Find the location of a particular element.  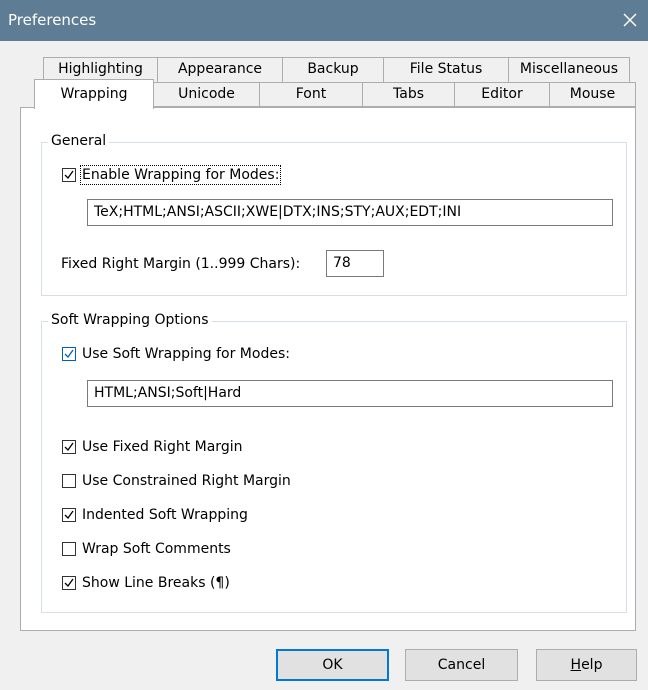

option-indented-soft-wrapping-label: Indented Soft Wrapping is located at coordinates (165, 515).